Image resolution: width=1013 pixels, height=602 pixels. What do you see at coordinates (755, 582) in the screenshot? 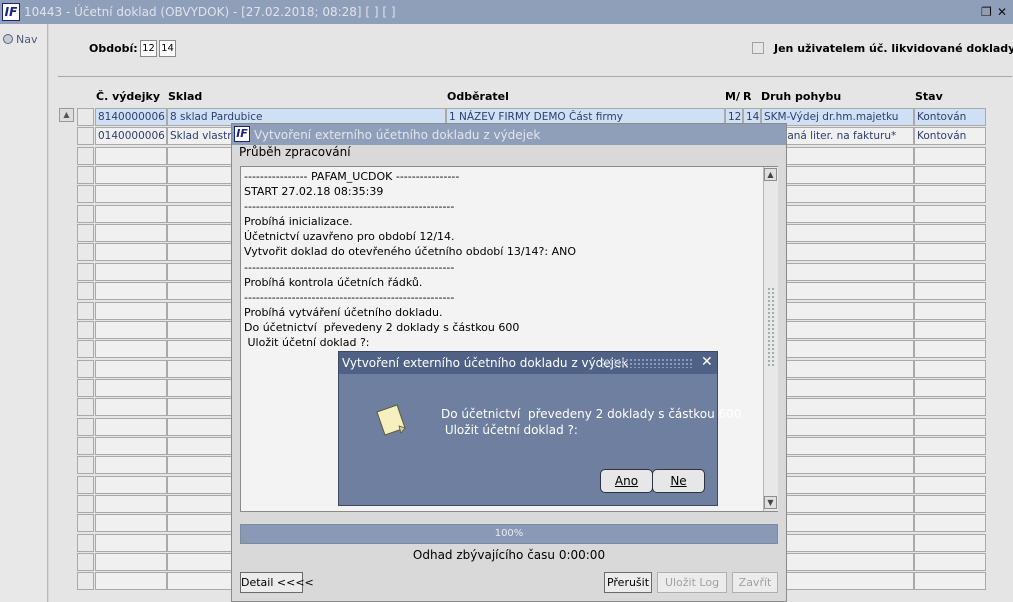
I see `close-button: Zavřít` at bounding box center [755, 582].